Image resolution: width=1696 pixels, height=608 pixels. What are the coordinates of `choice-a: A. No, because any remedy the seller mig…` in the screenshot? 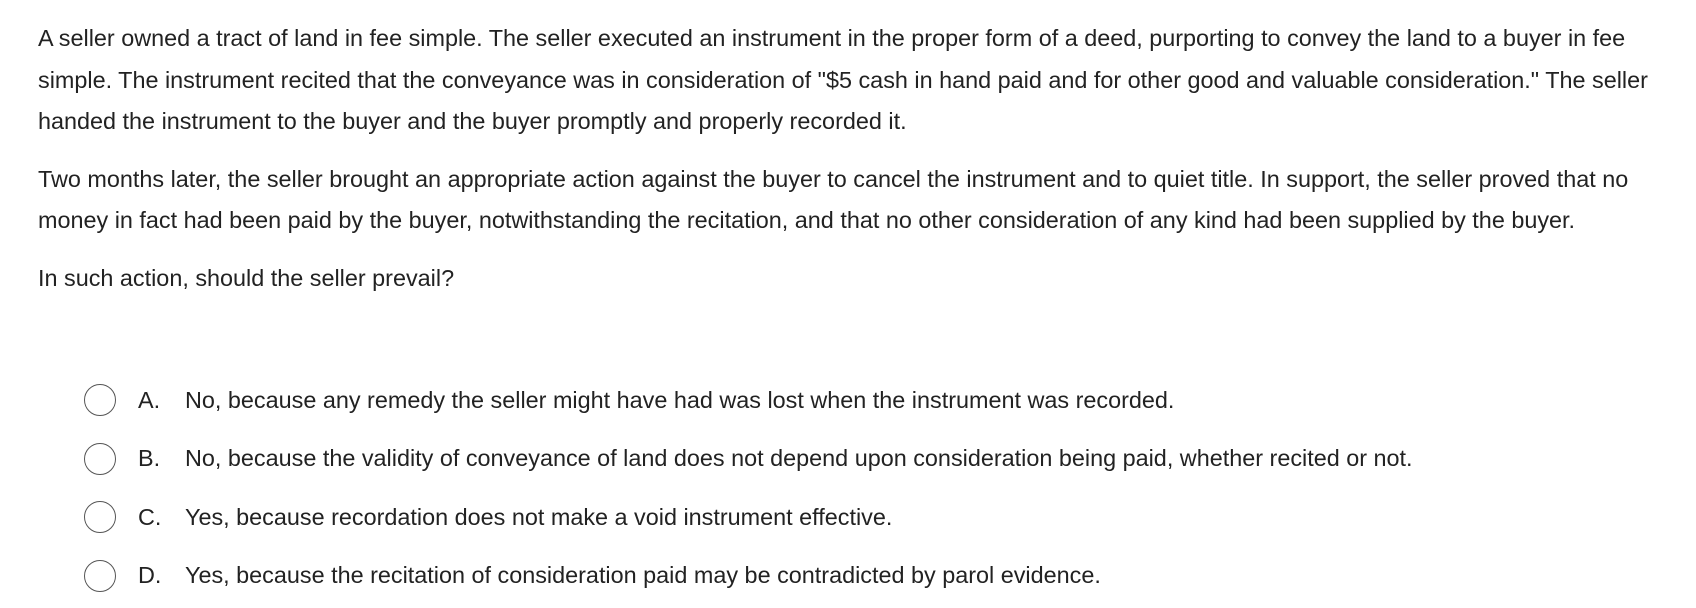 It's located at (874, 400).